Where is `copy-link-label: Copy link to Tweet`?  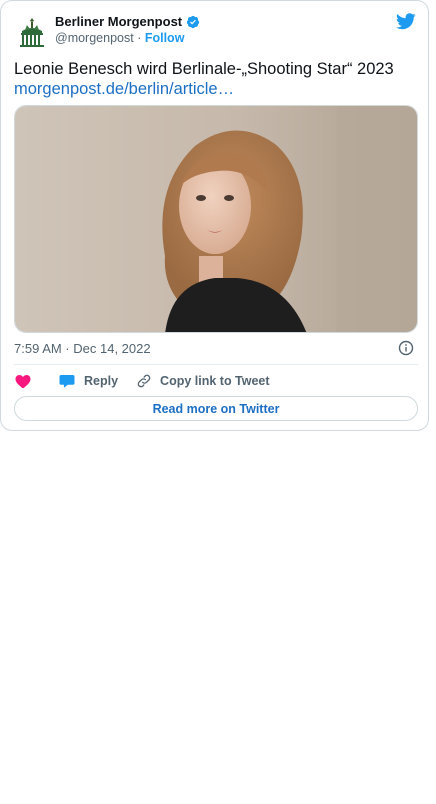
copy-link-label: Copy link to Tweet is located at coordinates (215, 381).